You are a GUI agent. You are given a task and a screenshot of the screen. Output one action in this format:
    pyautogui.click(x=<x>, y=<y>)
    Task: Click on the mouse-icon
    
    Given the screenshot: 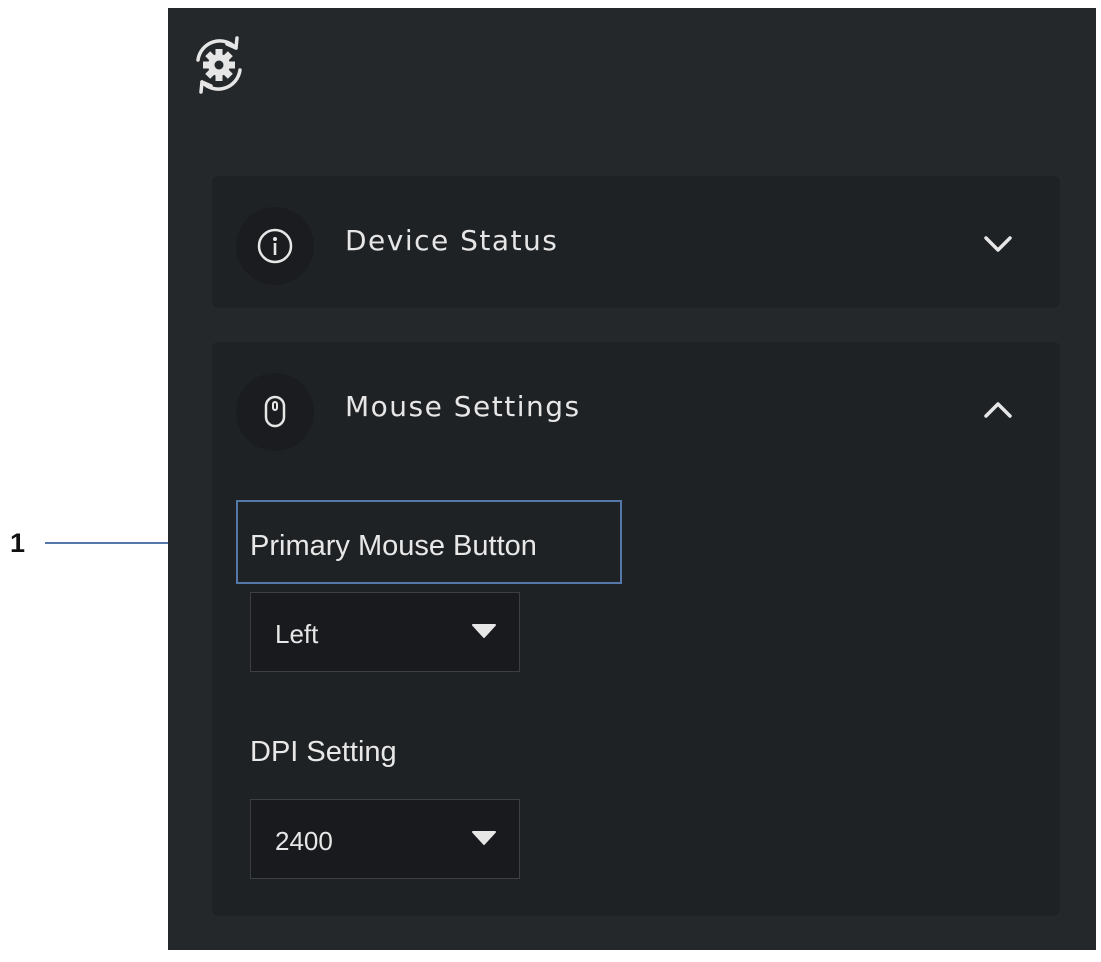 What is the action you would take?
    pyautogui.click(x=275, y=412)
    